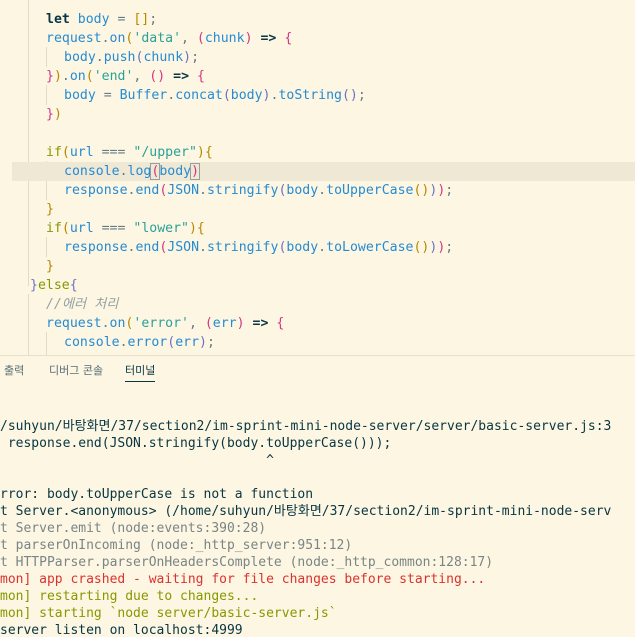 Image resolution: width=635 pixels, height=637 pixels. I want to click on code-token: [], so click(141, 19).